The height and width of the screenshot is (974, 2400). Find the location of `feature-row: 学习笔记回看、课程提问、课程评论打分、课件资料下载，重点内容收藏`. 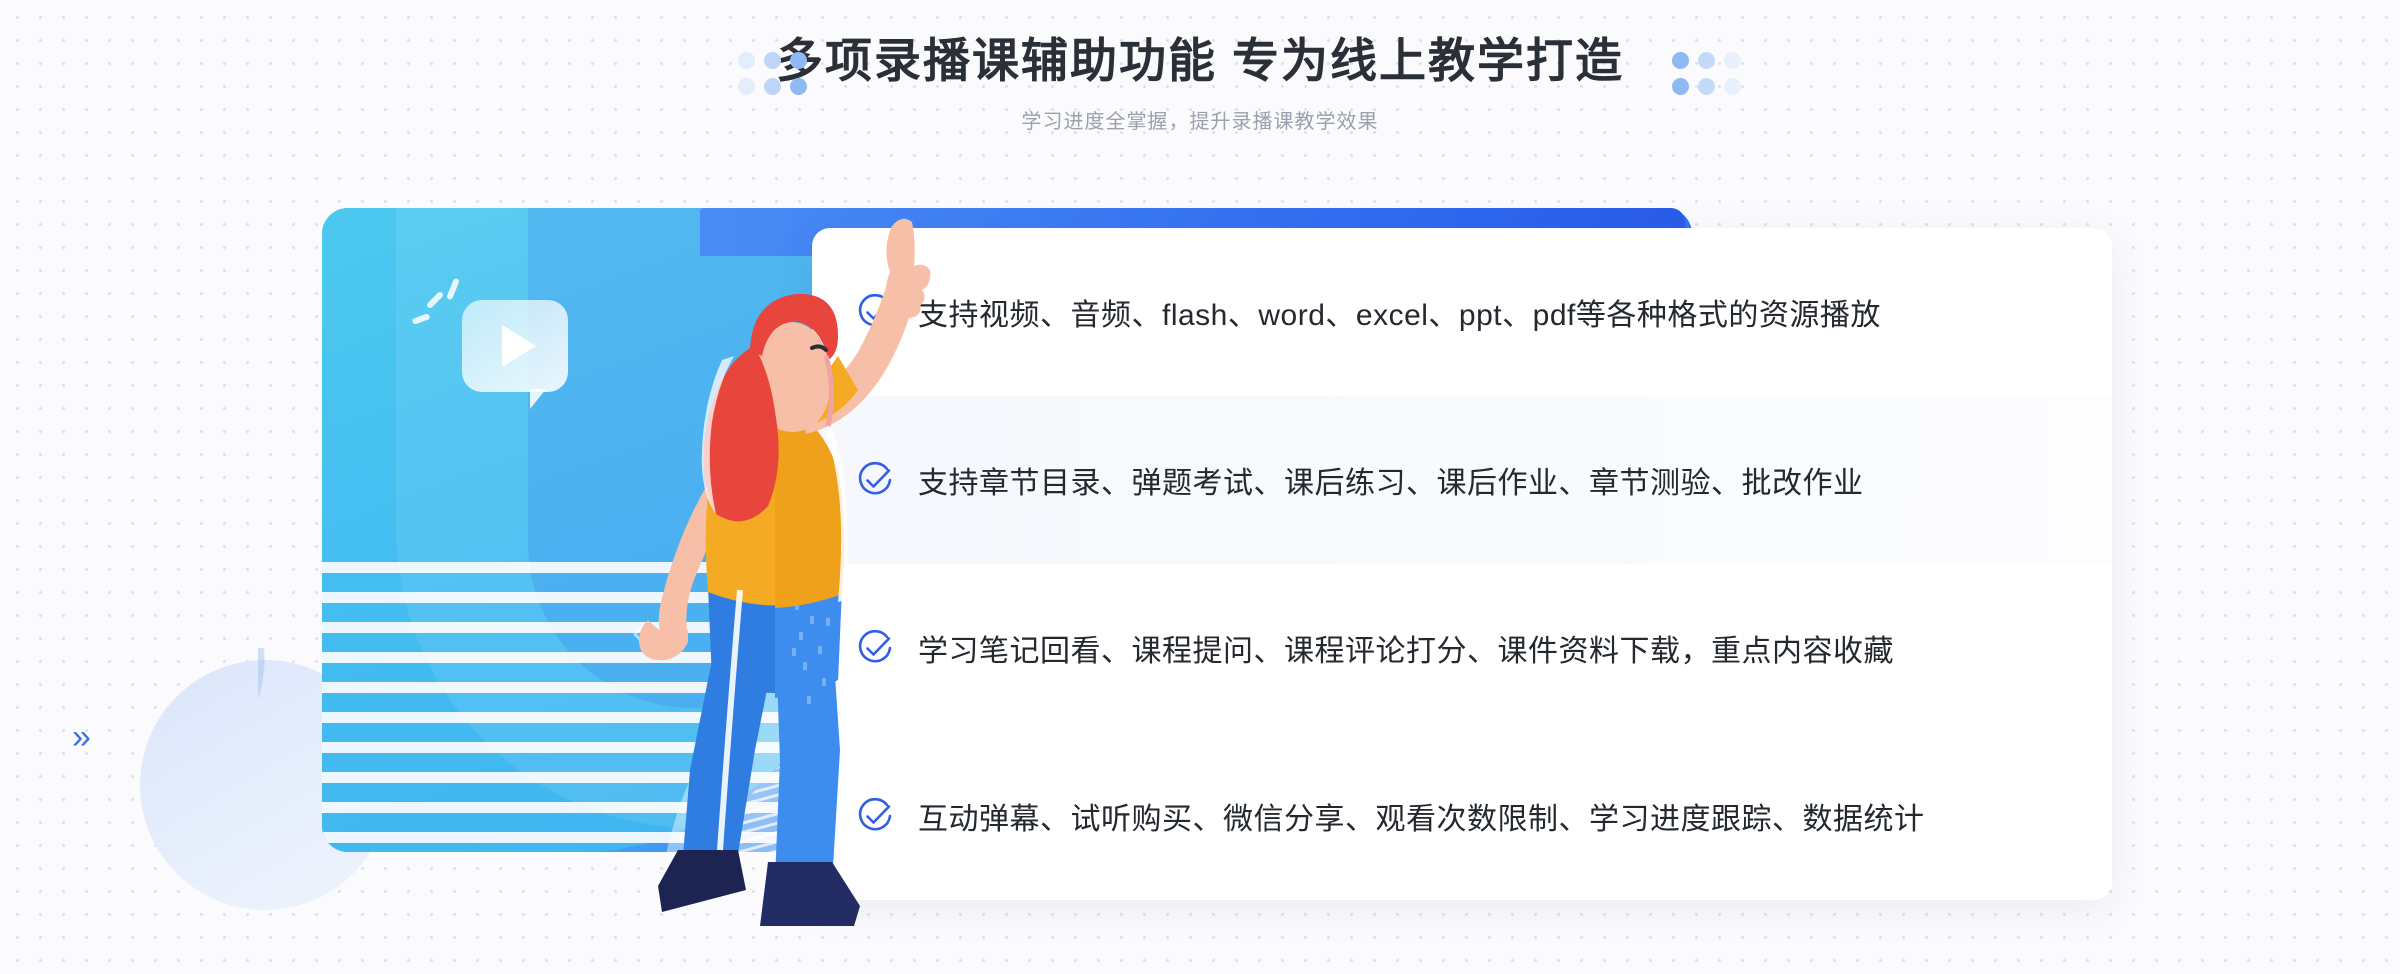

feature-row: 学习笔记回看、课程提问、课程评论打分、课件资料下载，重点内容收藏 is located at coordinates (1462, 648).